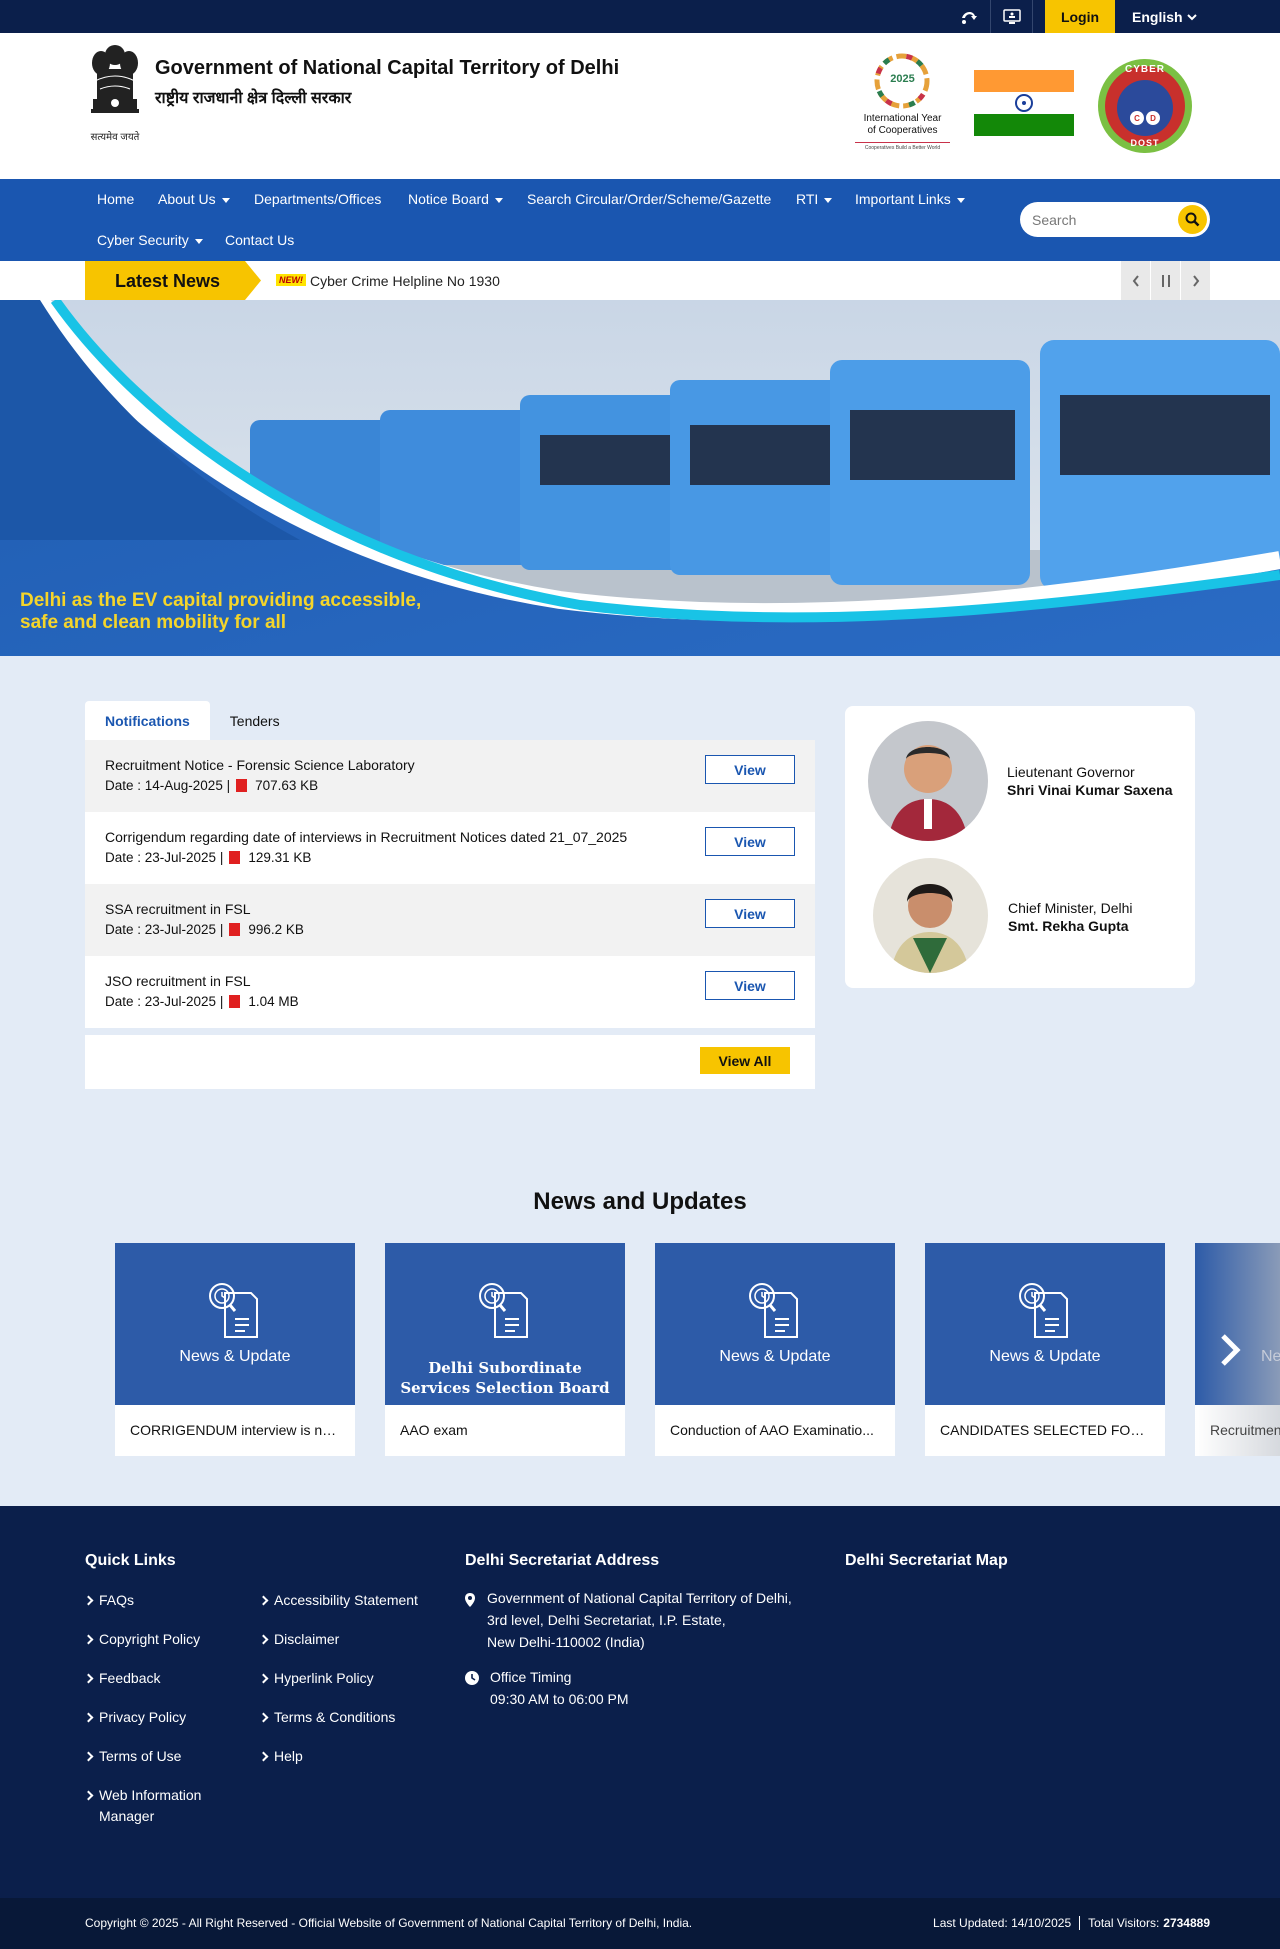 This screenshot has height=1949, width=1280. What do you see at coordinates (168, 785) in the screenshot?
I see `notification-date: Date : 14-Aug-2025 |` at bounding box center [168, 785].